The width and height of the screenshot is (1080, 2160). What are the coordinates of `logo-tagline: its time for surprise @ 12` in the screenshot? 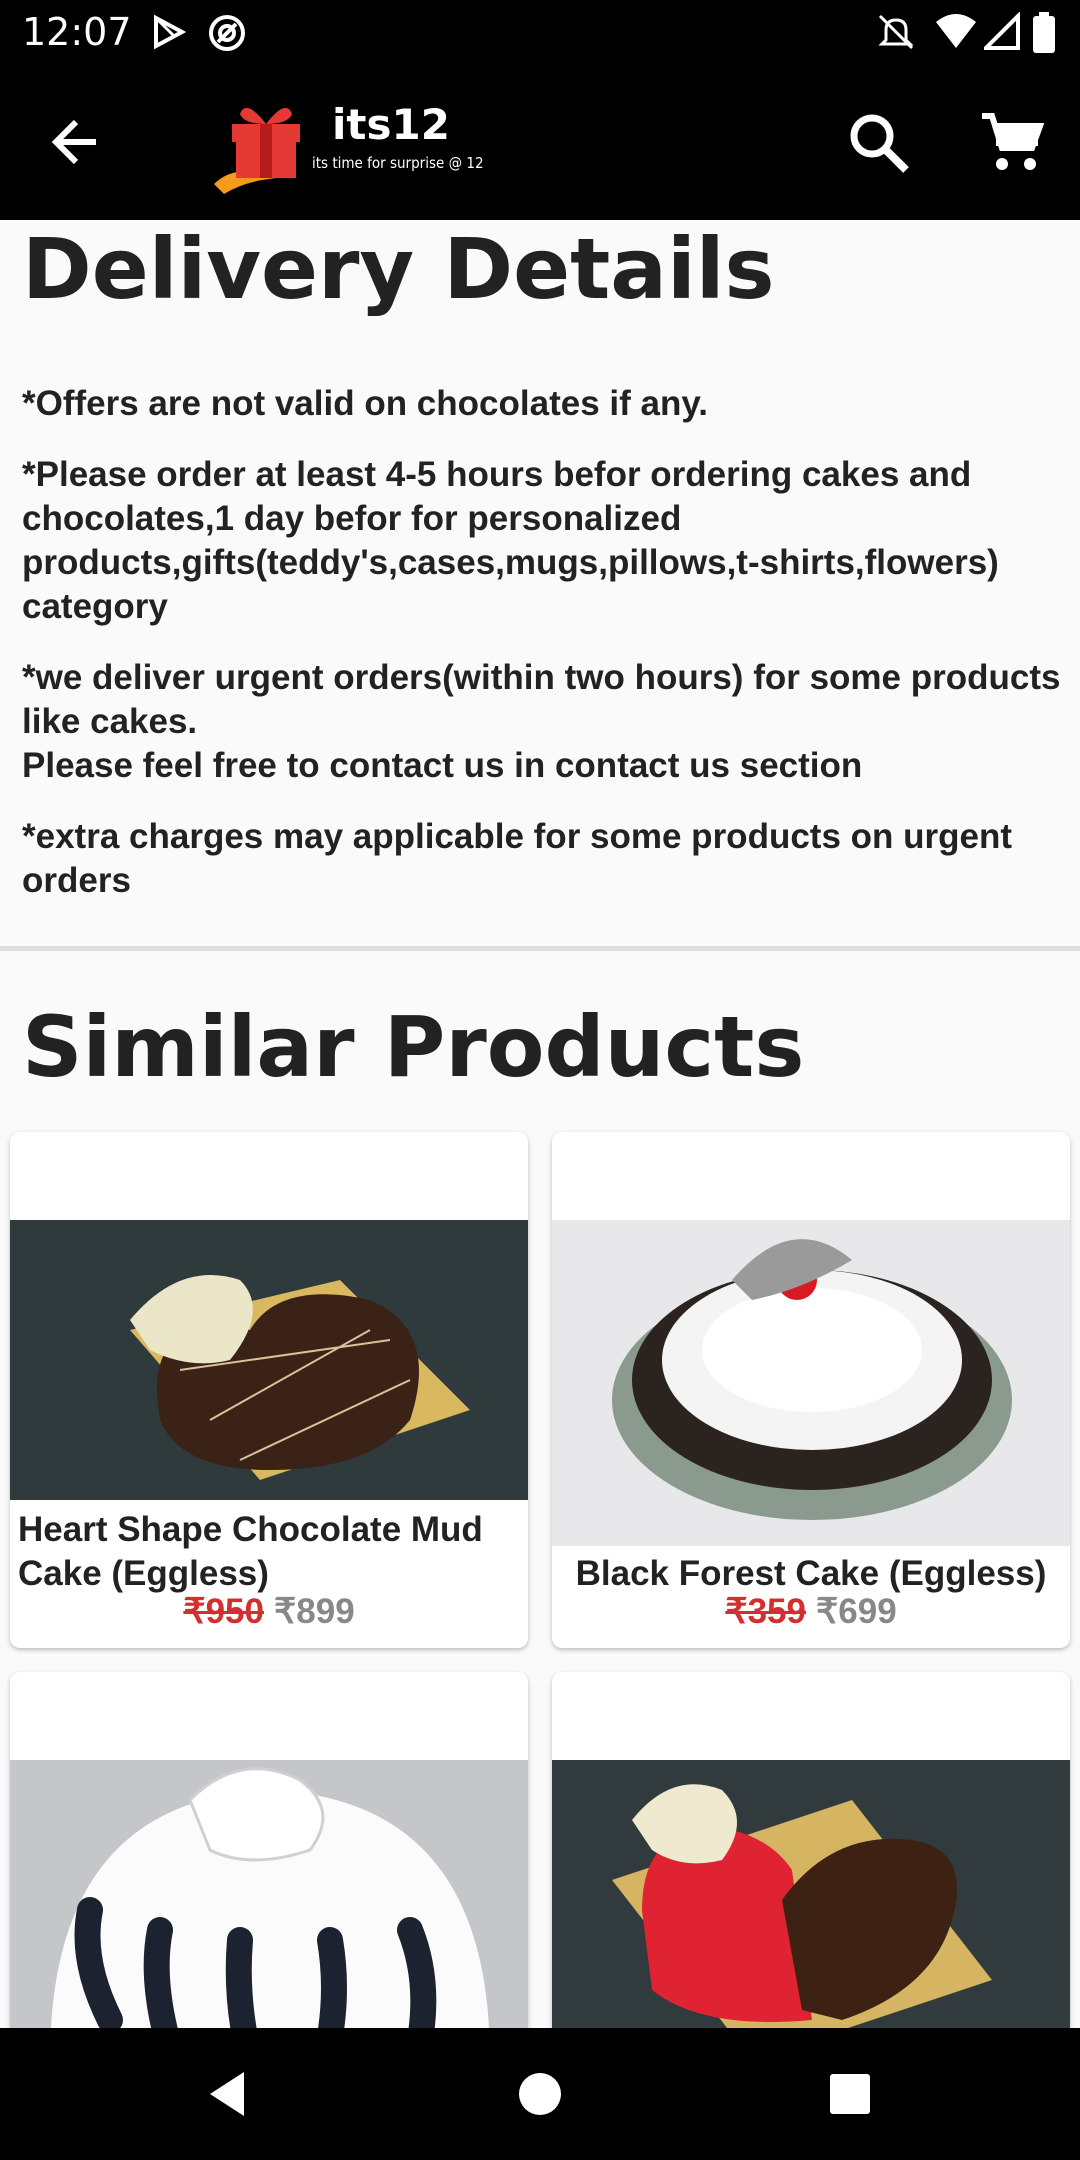 It's located at (398, 163).